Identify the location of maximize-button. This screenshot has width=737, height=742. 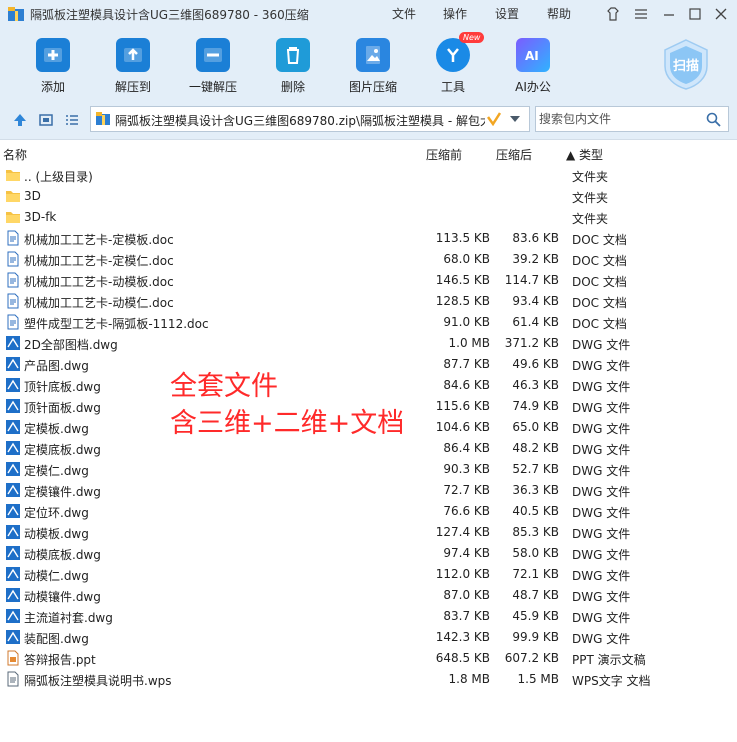
(695, 14).